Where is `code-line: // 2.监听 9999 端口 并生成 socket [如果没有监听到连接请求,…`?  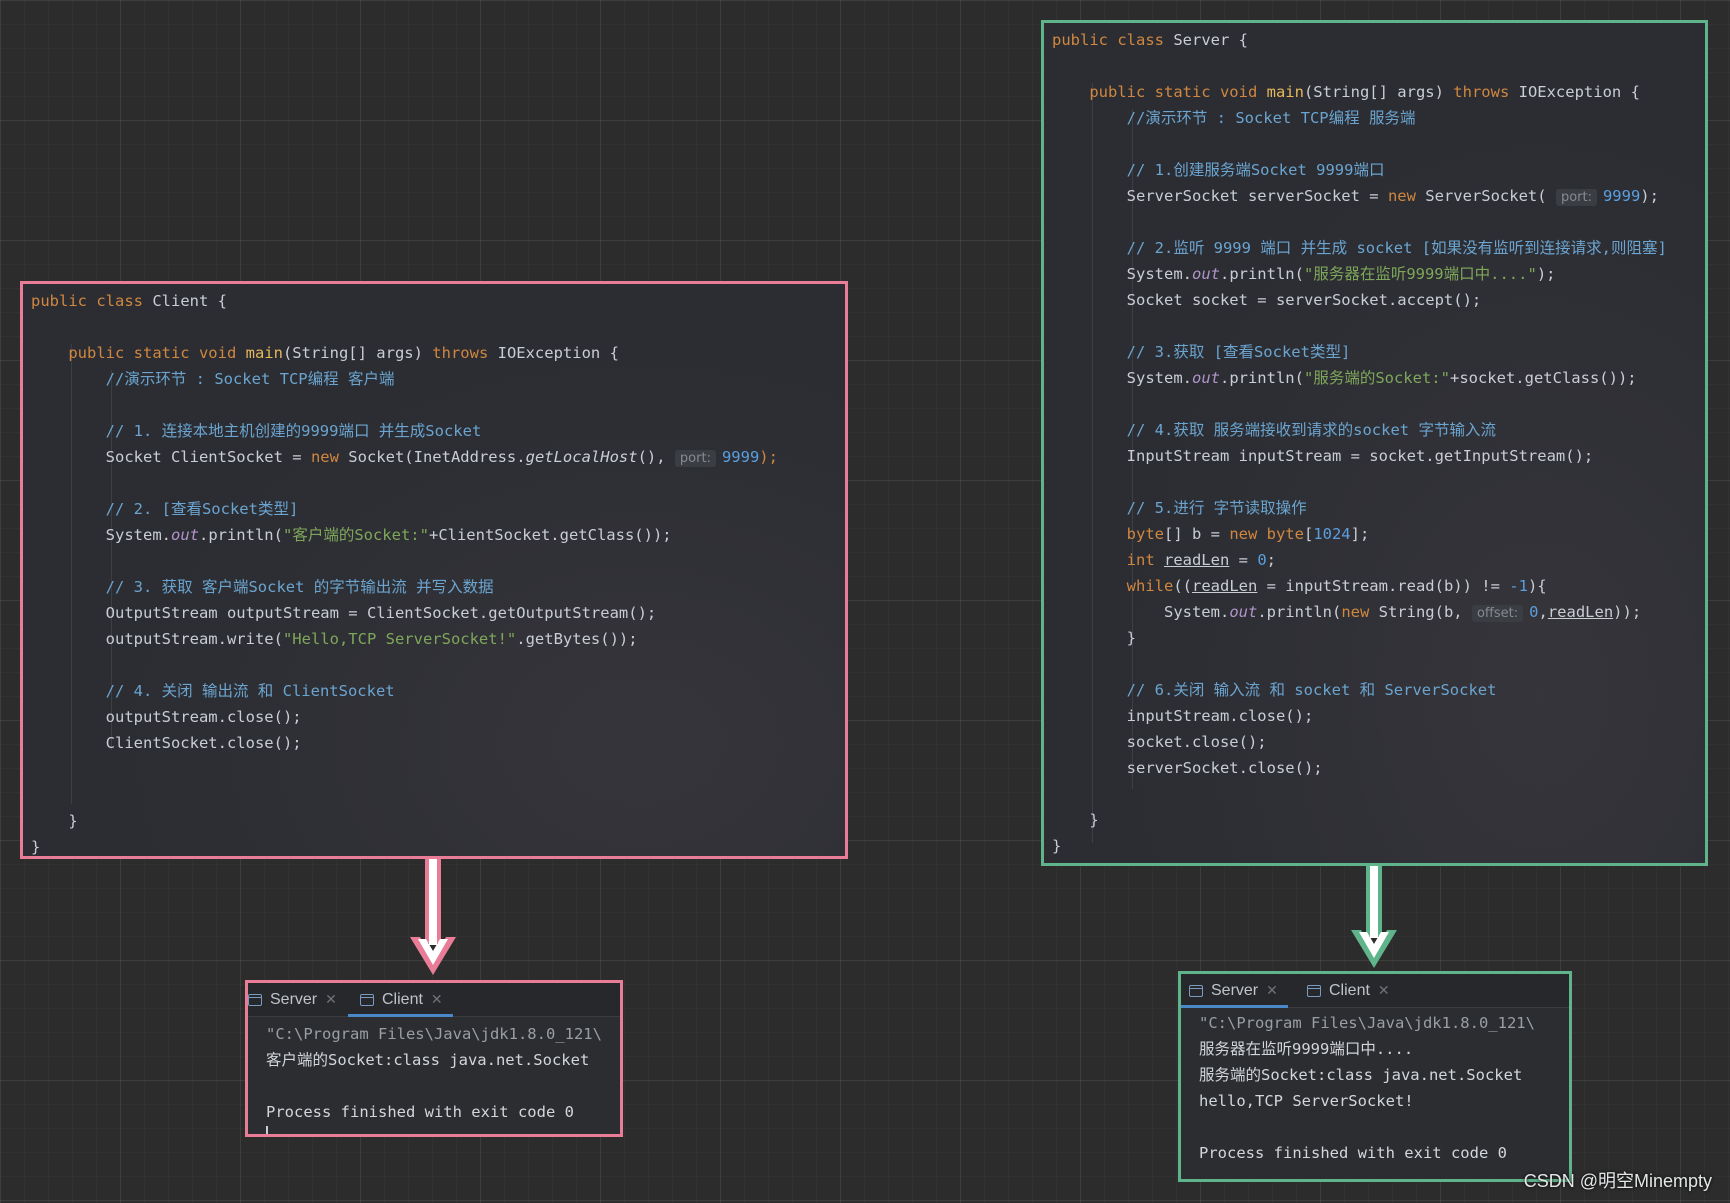 code-line: // 2.监听 9999 端口 并生成 socket [如果没有监听到连接请求,… is located at coordinates (1359, 248).